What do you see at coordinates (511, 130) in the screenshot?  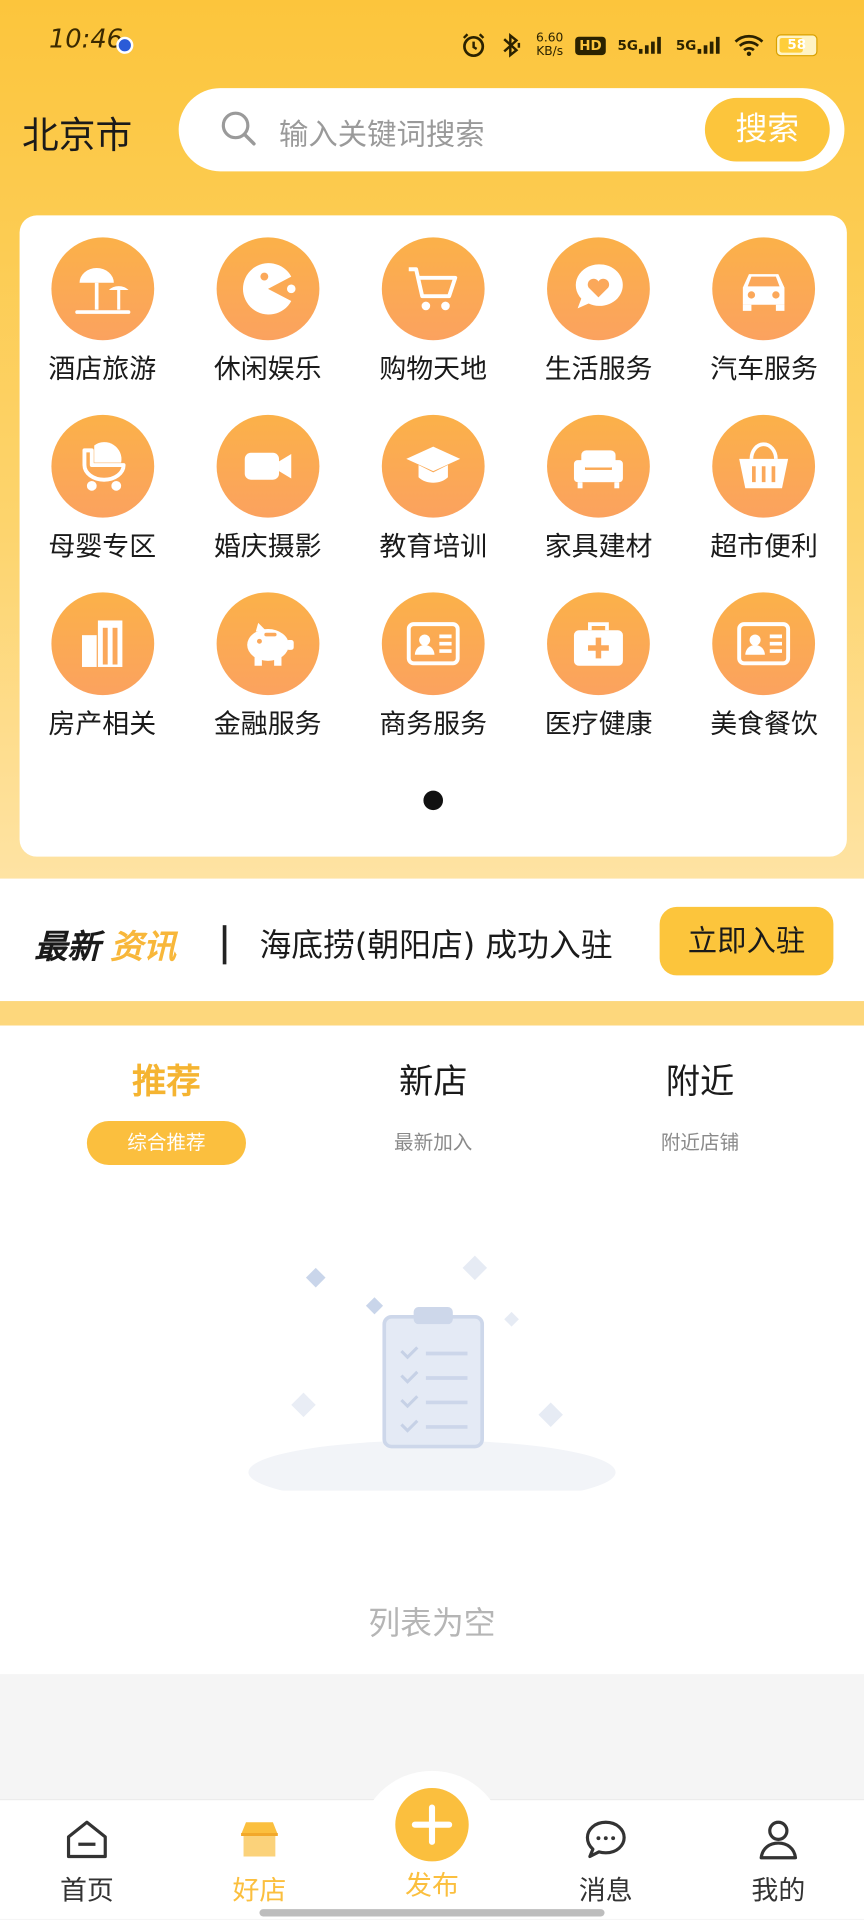 I see `search-bar: 输入关键词搜索 搜索` at bounding box center [511, 130].